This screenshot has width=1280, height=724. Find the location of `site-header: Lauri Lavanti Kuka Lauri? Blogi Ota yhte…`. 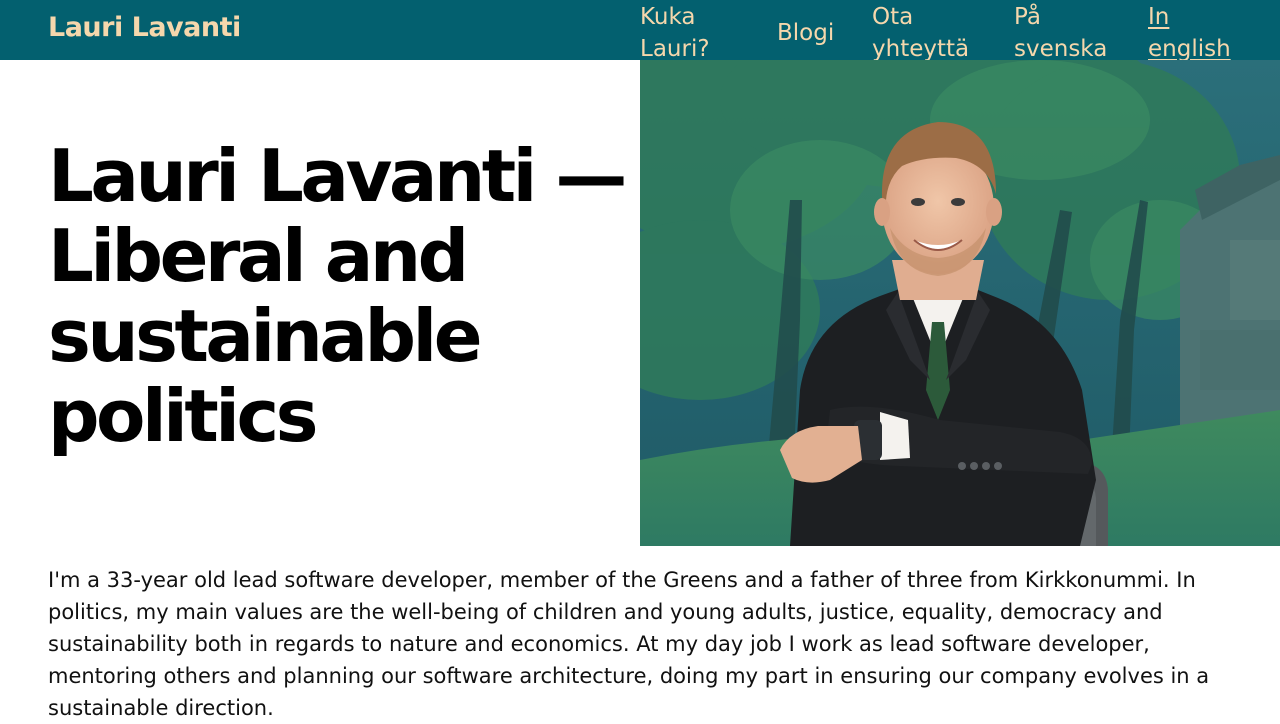

site-header: Lauri Lavanti Kuka Lauri? Blogi Ota yhte… is located at coordinates (640, 31).